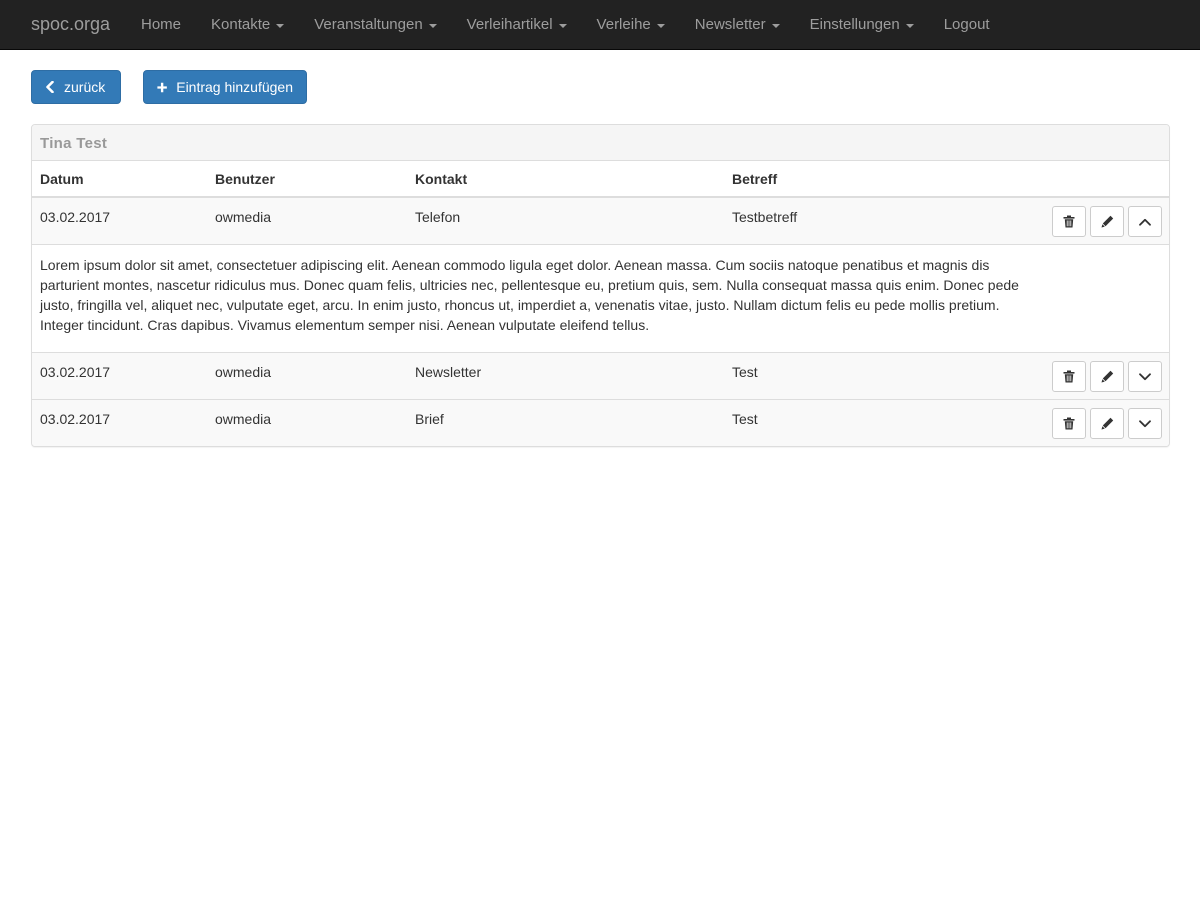  I want to click on cell-betreff: Testbetreff, so click(765, 217).